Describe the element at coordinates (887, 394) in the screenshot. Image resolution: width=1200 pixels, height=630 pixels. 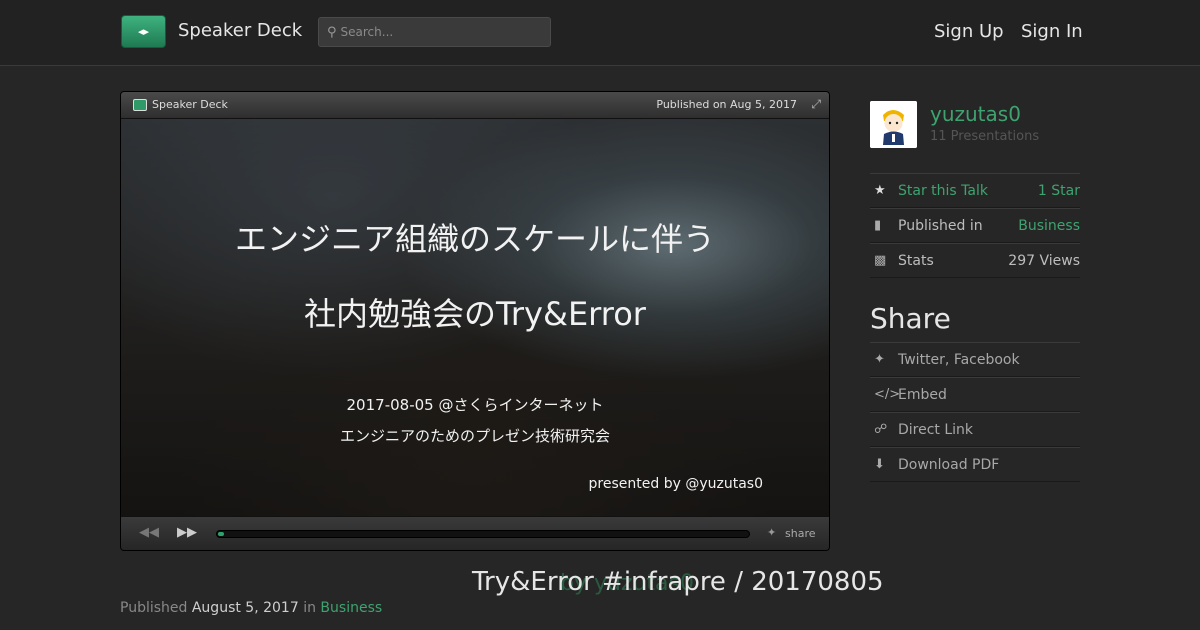
I see `code-icon: </>` at that location.